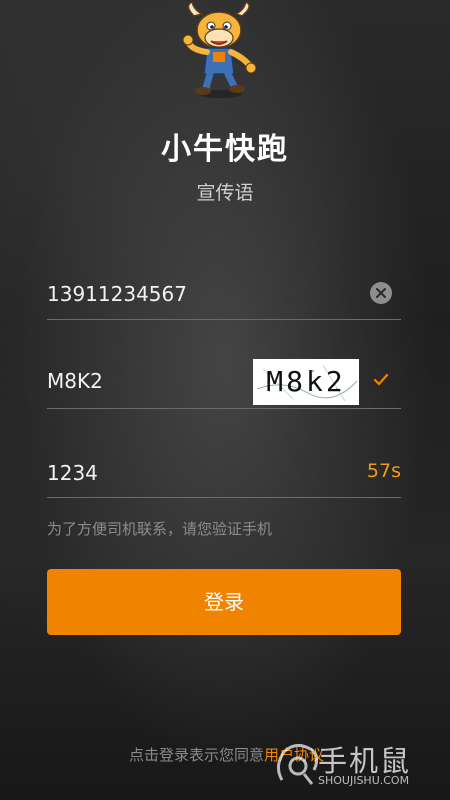 The height and width of the screenshot is (800, 450). Describe the element at coordinates (381, 379) in the screenshot. I see `check-icon` at that location.